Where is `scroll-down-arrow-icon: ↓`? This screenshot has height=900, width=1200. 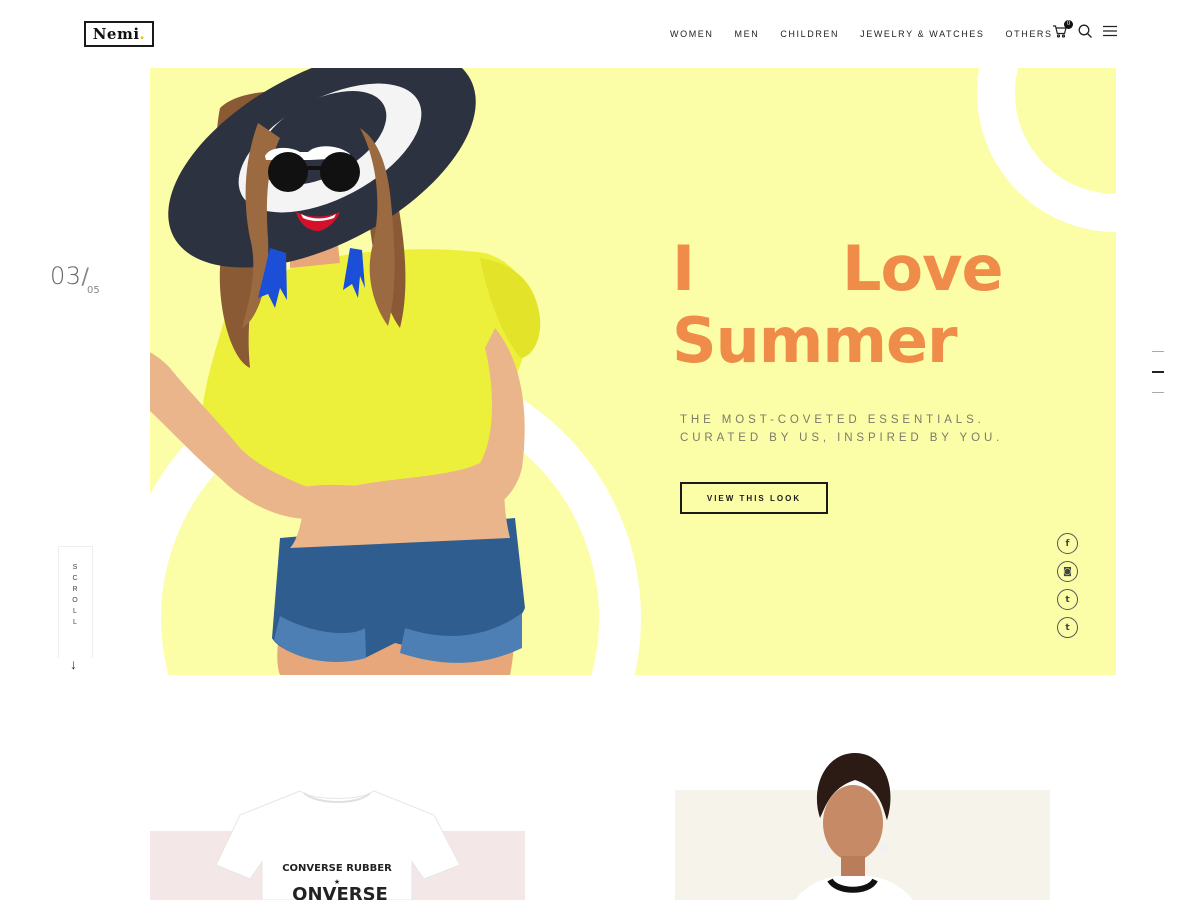
scroll-down-arrow-icon: ↓ is located at coordinates (73, 664).